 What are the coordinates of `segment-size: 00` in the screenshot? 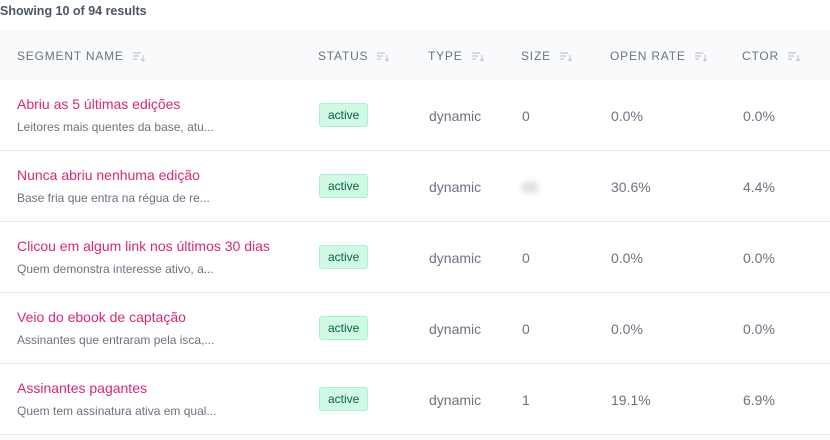 It's located at (530, 187).